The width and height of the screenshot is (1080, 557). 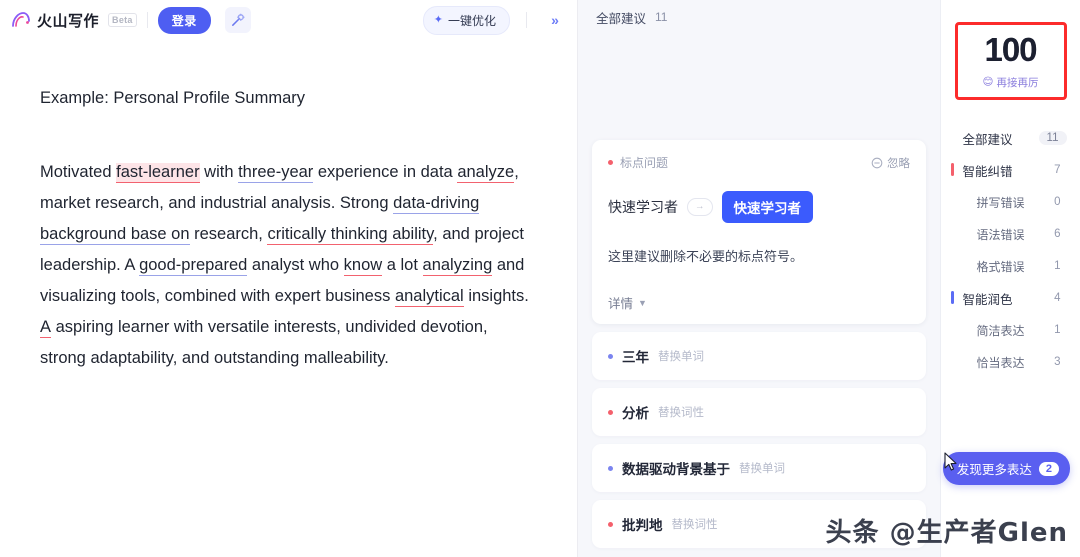 What do you see at coordinates (193, 265) in the screenshot?
I see `flagged-text-run: good-prepared` at bounding box center [193, 265].